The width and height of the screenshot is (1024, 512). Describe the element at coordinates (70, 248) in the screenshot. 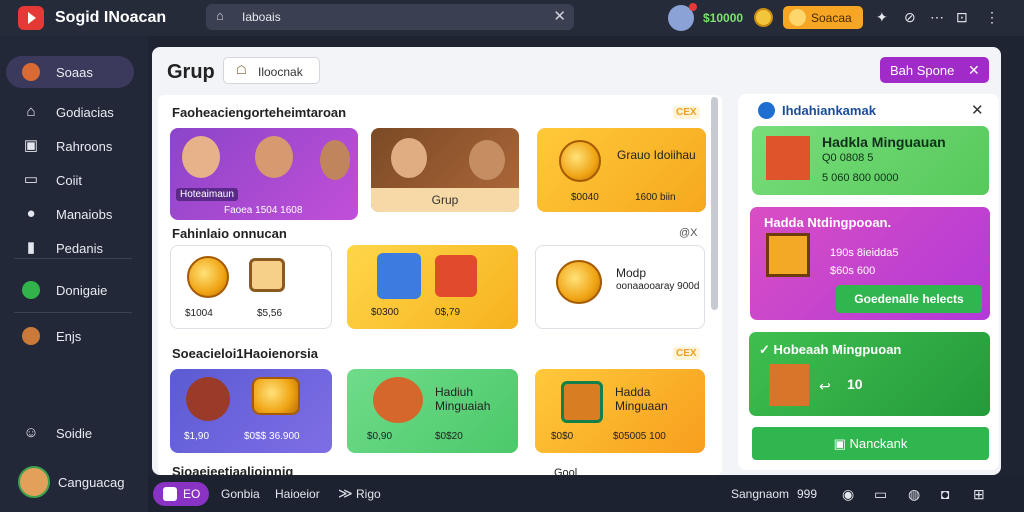

I see `sidebar-item-5: ▮ Pedanis` at that location.